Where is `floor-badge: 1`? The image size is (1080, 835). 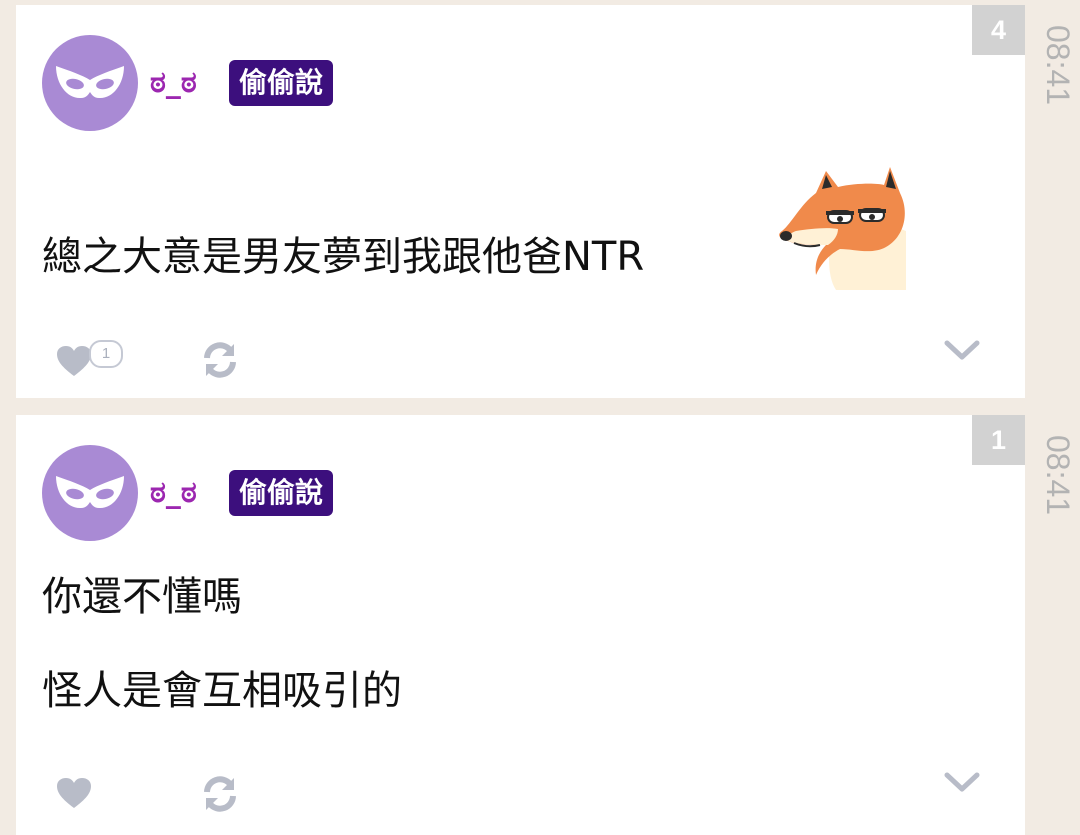
floor-badge: 1 is located at coordinates (998, 440).